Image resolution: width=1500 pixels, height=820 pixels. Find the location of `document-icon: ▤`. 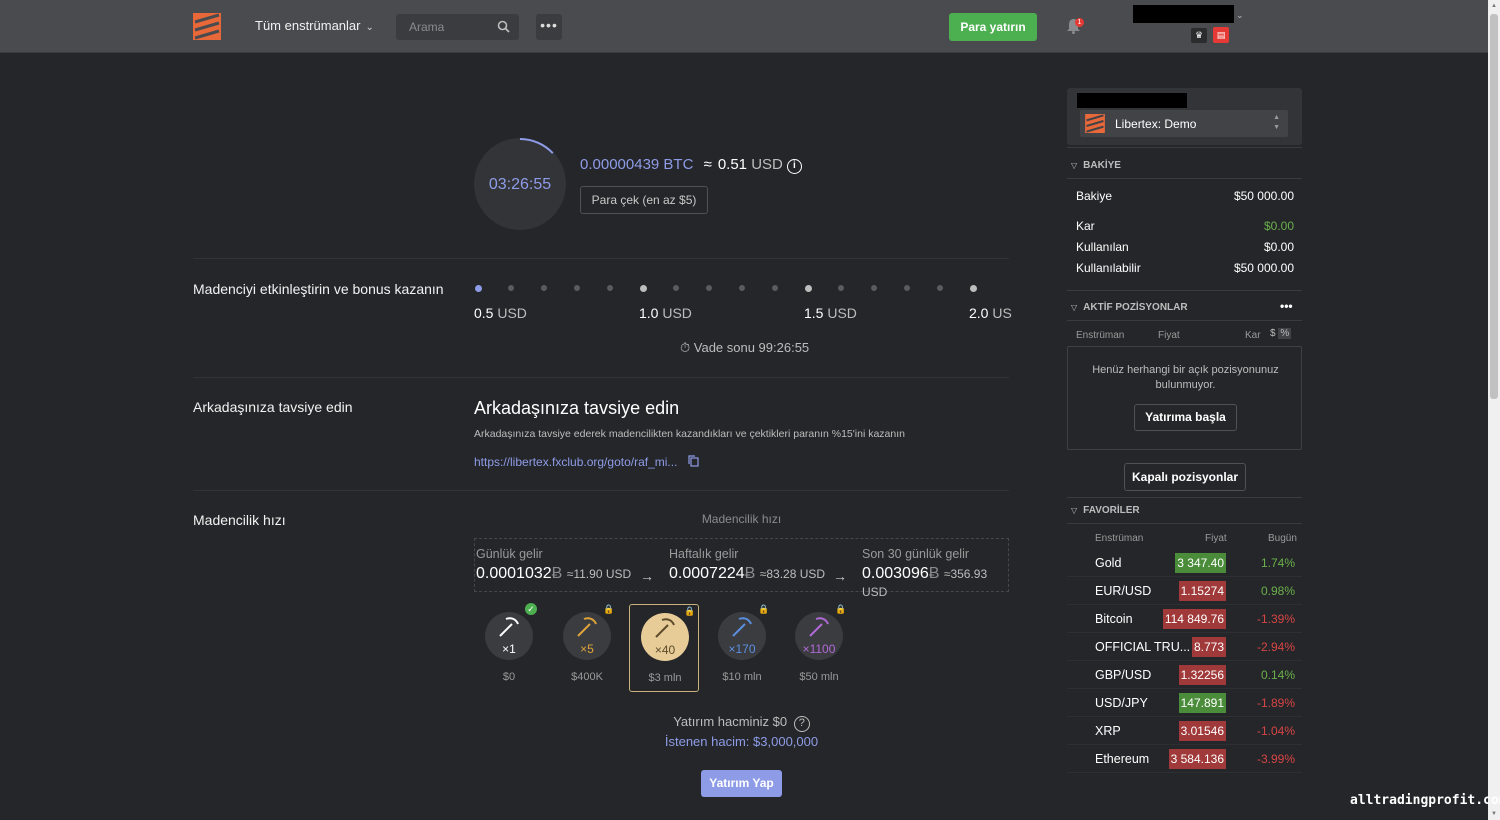

document-icon: ▤ is located at coordinates (1221, 35).